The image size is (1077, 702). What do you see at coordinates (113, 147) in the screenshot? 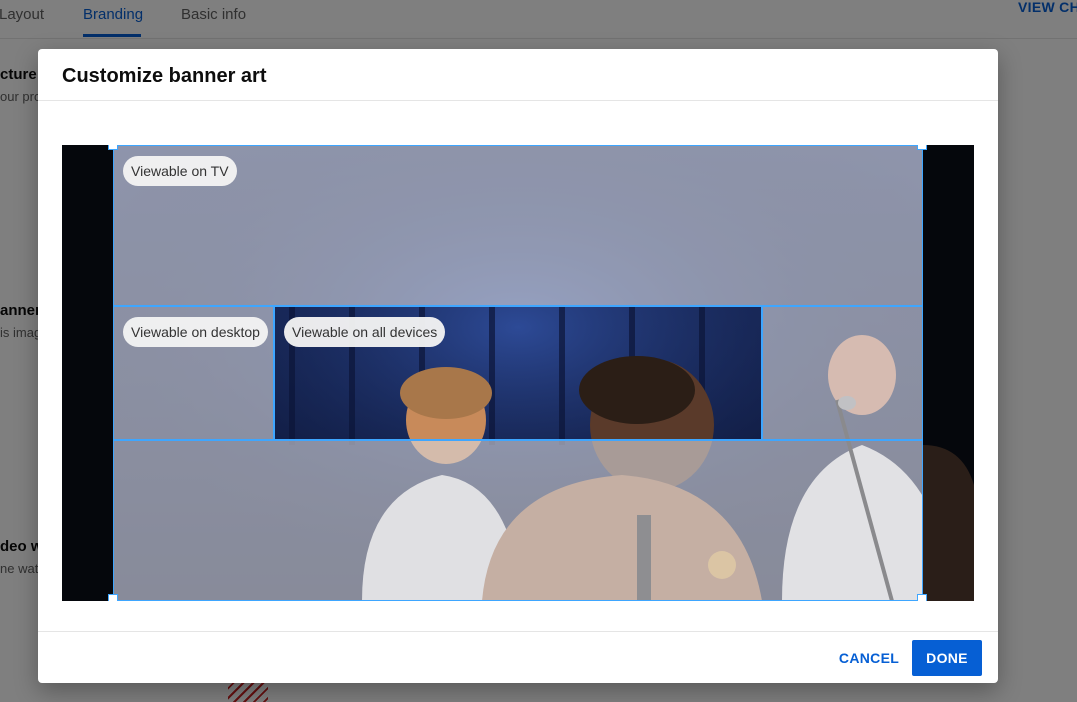
I see `crop-handle-top-left` at bounding box center [113, 147].